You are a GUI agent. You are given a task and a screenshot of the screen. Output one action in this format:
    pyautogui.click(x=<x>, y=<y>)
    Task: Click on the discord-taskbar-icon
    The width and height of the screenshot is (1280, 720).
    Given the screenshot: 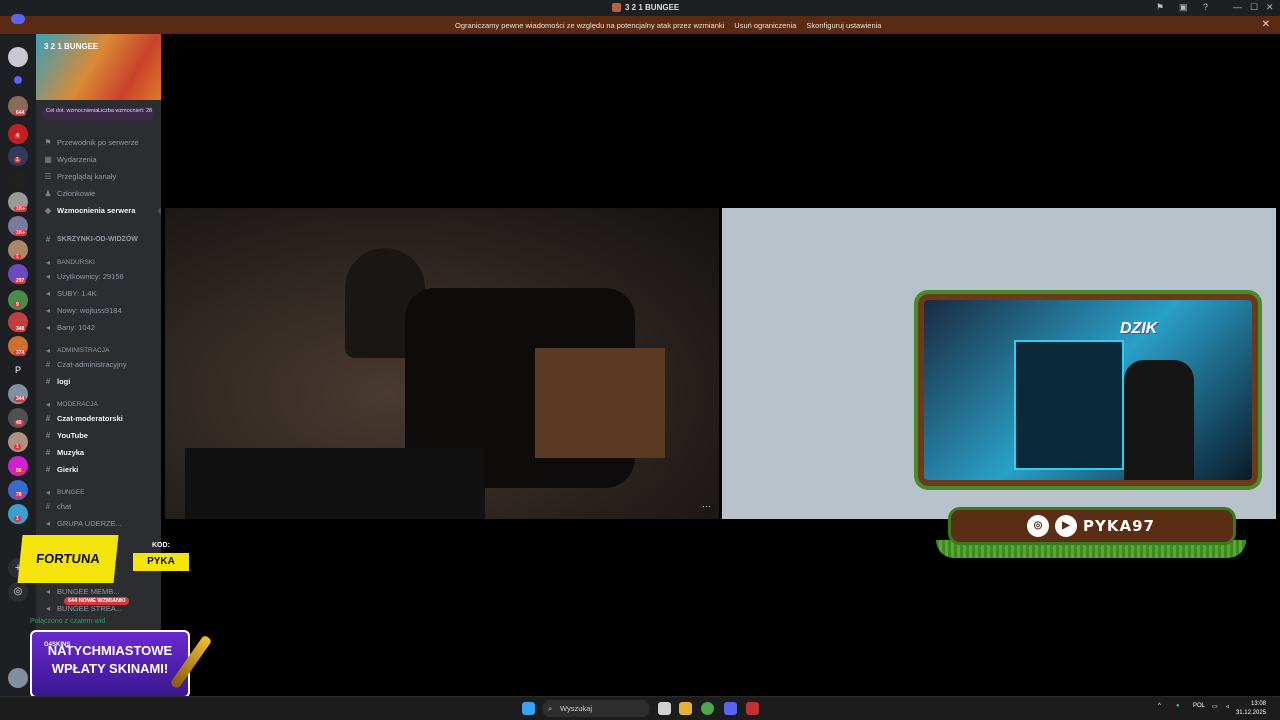 What is the action you would take?
    pyautogui.click(x=730, y=708)
    